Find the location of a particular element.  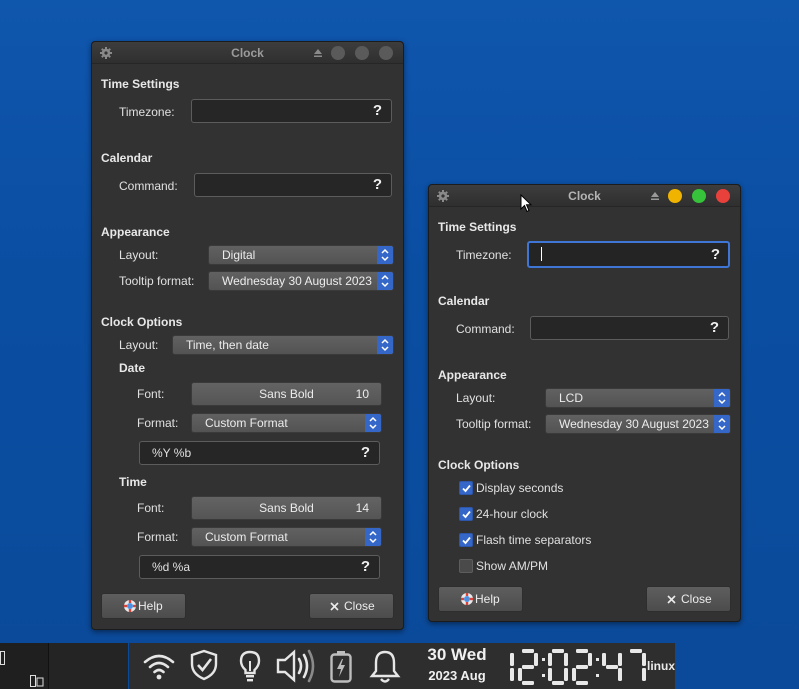

hostname-label: linux is located at coordinates (661, 666).